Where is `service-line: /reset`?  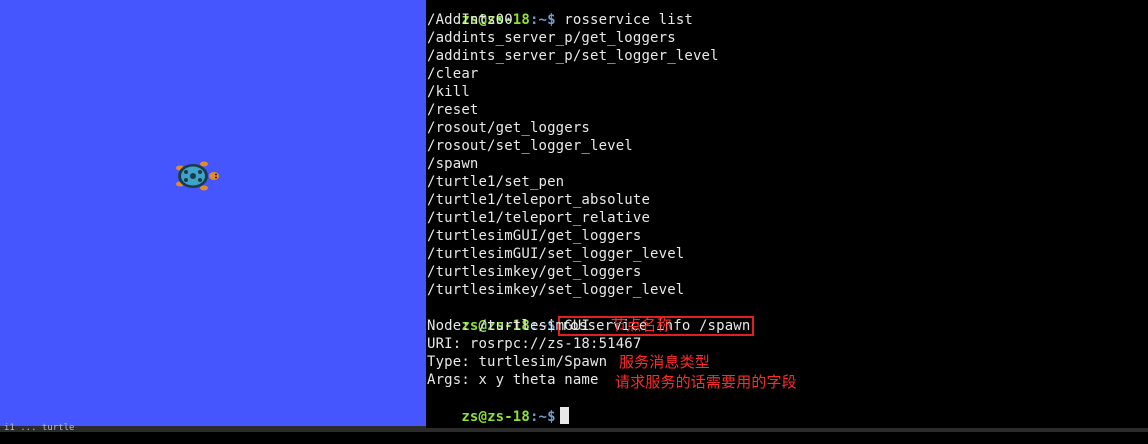
service-line: /reset is located at coordinates (453, 110).